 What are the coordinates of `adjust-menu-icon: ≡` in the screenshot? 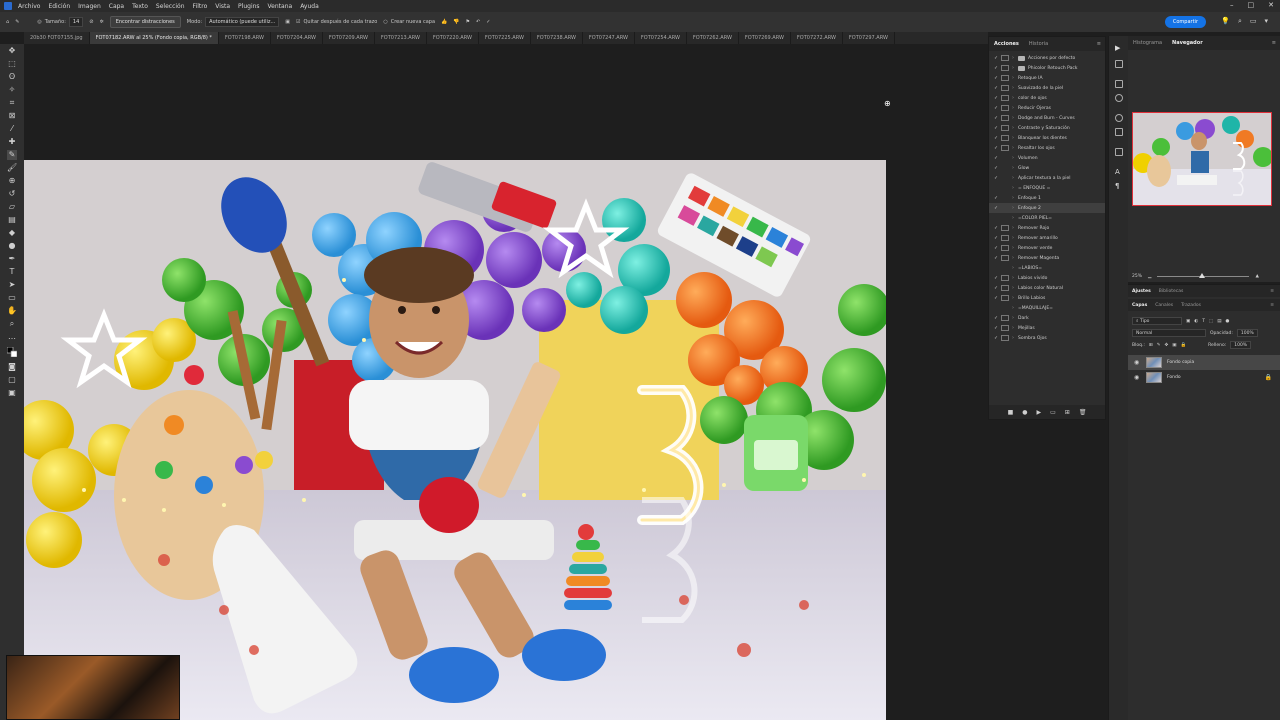 It's located at (1272, 291).